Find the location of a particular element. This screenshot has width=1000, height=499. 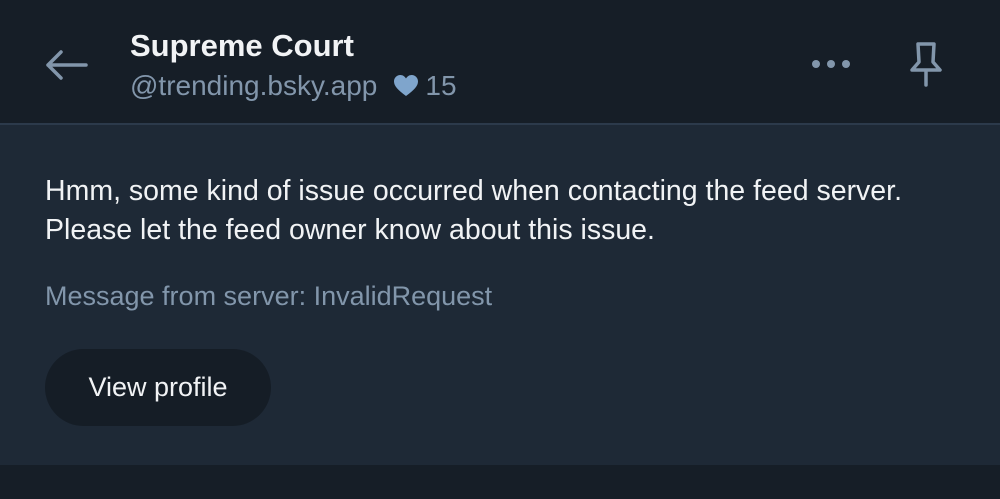

back-button is located at coordinates (66, 67).